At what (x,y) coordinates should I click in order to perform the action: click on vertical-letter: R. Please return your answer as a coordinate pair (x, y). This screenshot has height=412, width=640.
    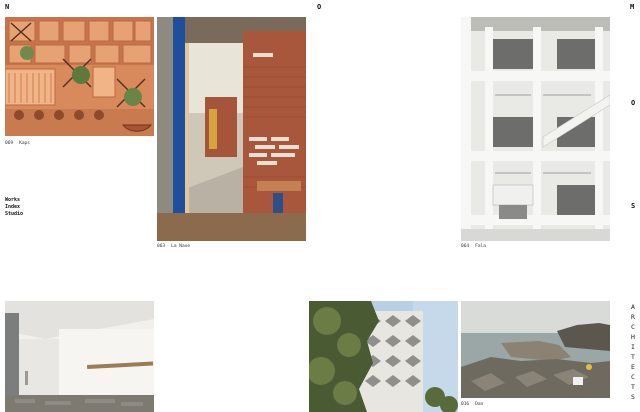
    Looking at the image, I should click on (633, 317).